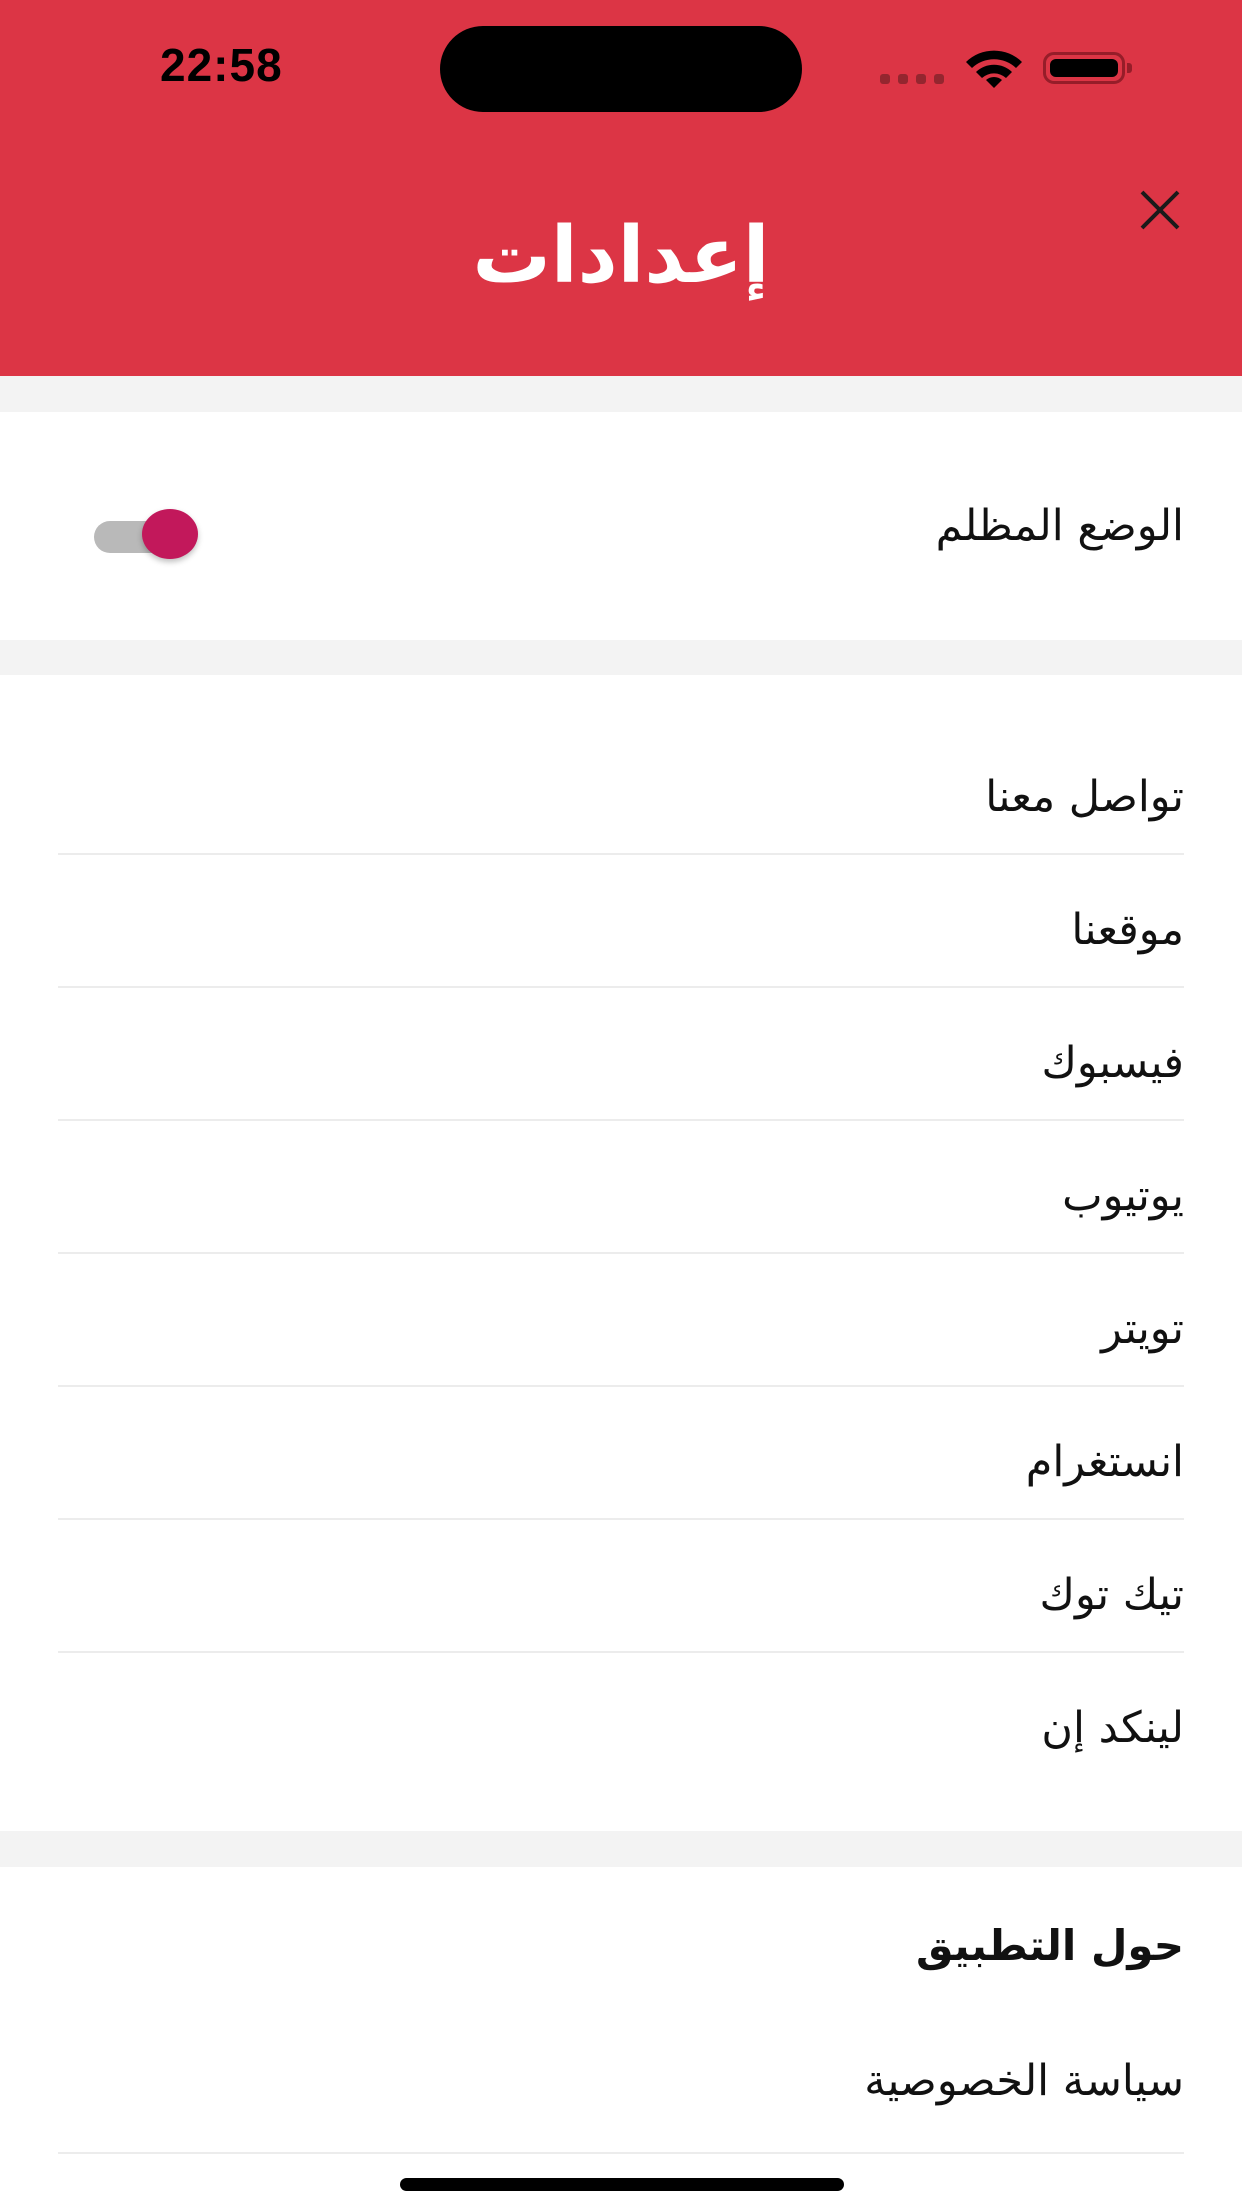 The image size is (1242, 2208). Describe the element at coordinates (621, 526) in the screenshot. I see `dark-mode-row: الوضع المظلم` at that location.